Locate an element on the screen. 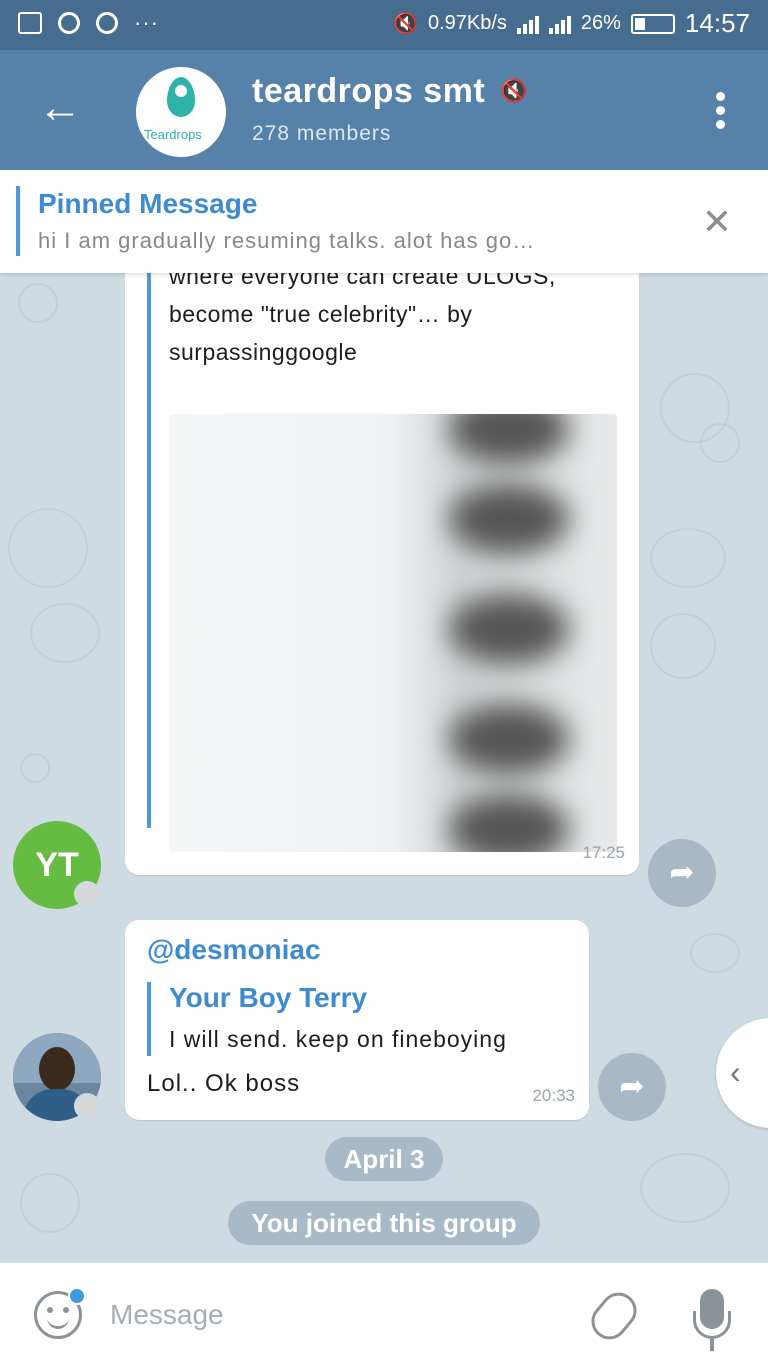 This screenshot has width=768, height=1365. pinned-title: Pinned Message is located at coordinates (148, 203).